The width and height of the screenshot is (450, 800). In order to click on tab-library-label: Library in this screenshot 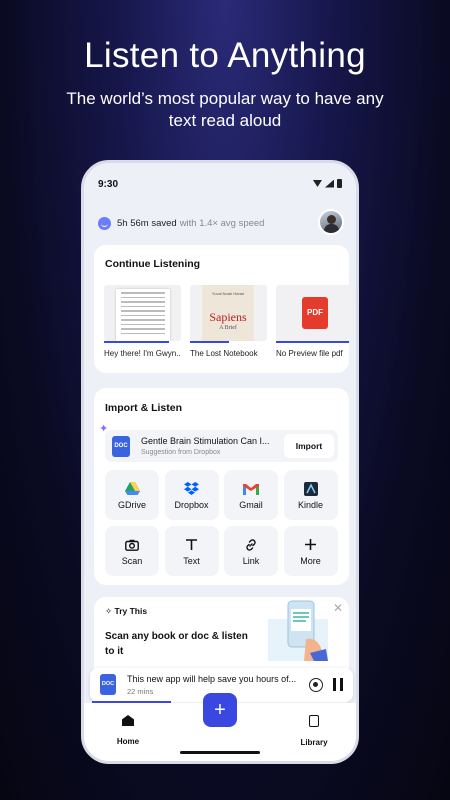, I will do `click(314, 742)`.